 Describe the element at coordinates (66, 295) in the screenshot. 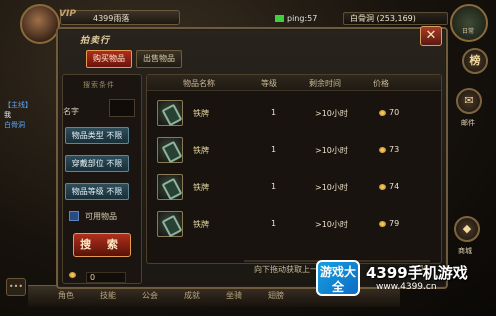

I see `menu-role: 角色` at that location.